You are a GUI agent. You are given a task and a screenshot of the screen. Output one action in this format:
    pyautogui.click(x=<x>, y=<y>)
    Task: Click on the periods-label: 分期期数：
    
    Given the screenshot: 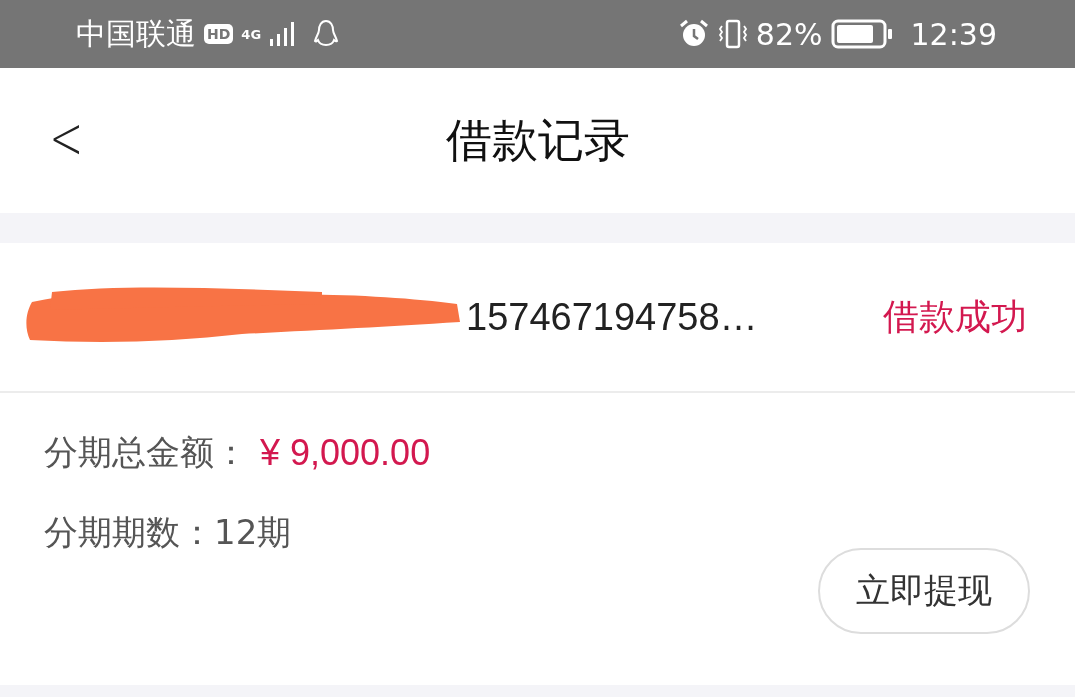 What is the action you would take?
    pyautogui.click(x=129, y=532)
    